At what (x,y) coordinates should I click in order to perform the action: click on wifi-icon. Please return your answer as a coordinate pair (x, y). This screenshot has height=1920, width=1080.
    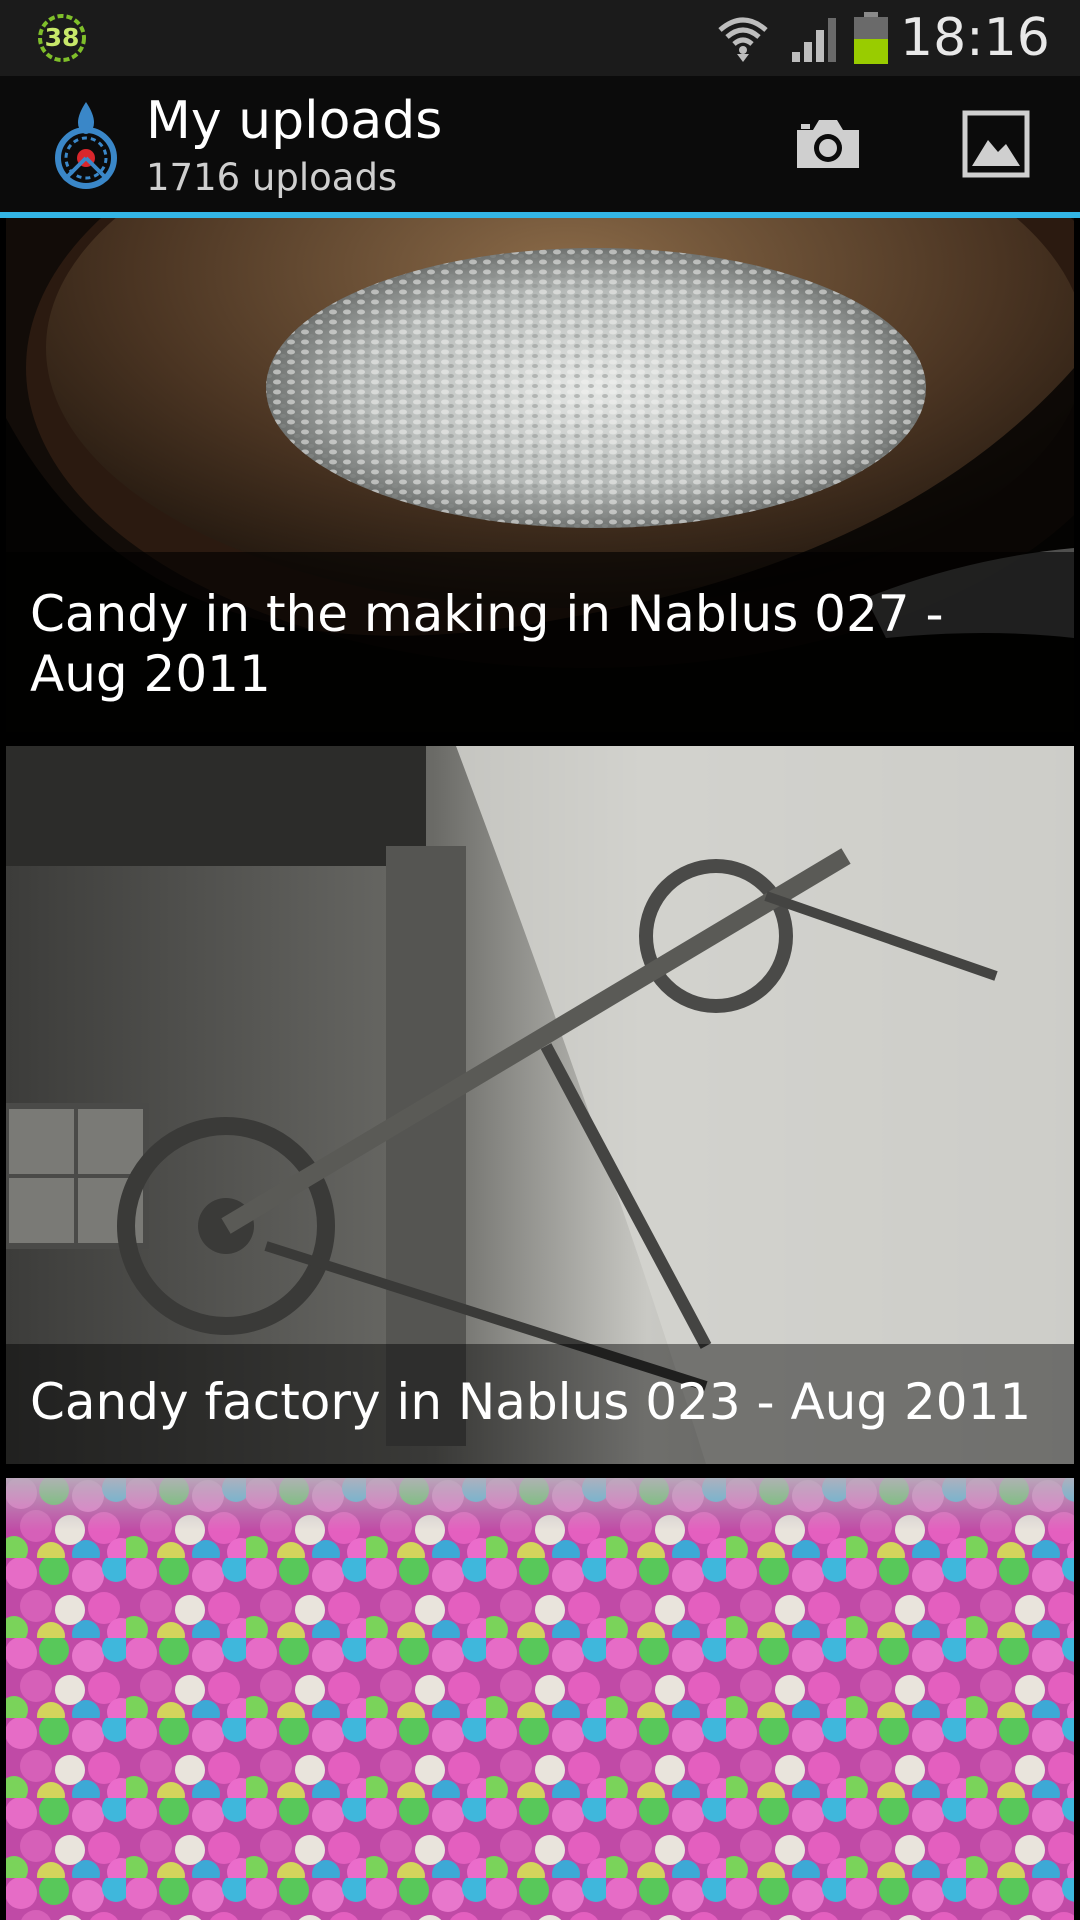
    Looking at the image, I should click on (743, 39).